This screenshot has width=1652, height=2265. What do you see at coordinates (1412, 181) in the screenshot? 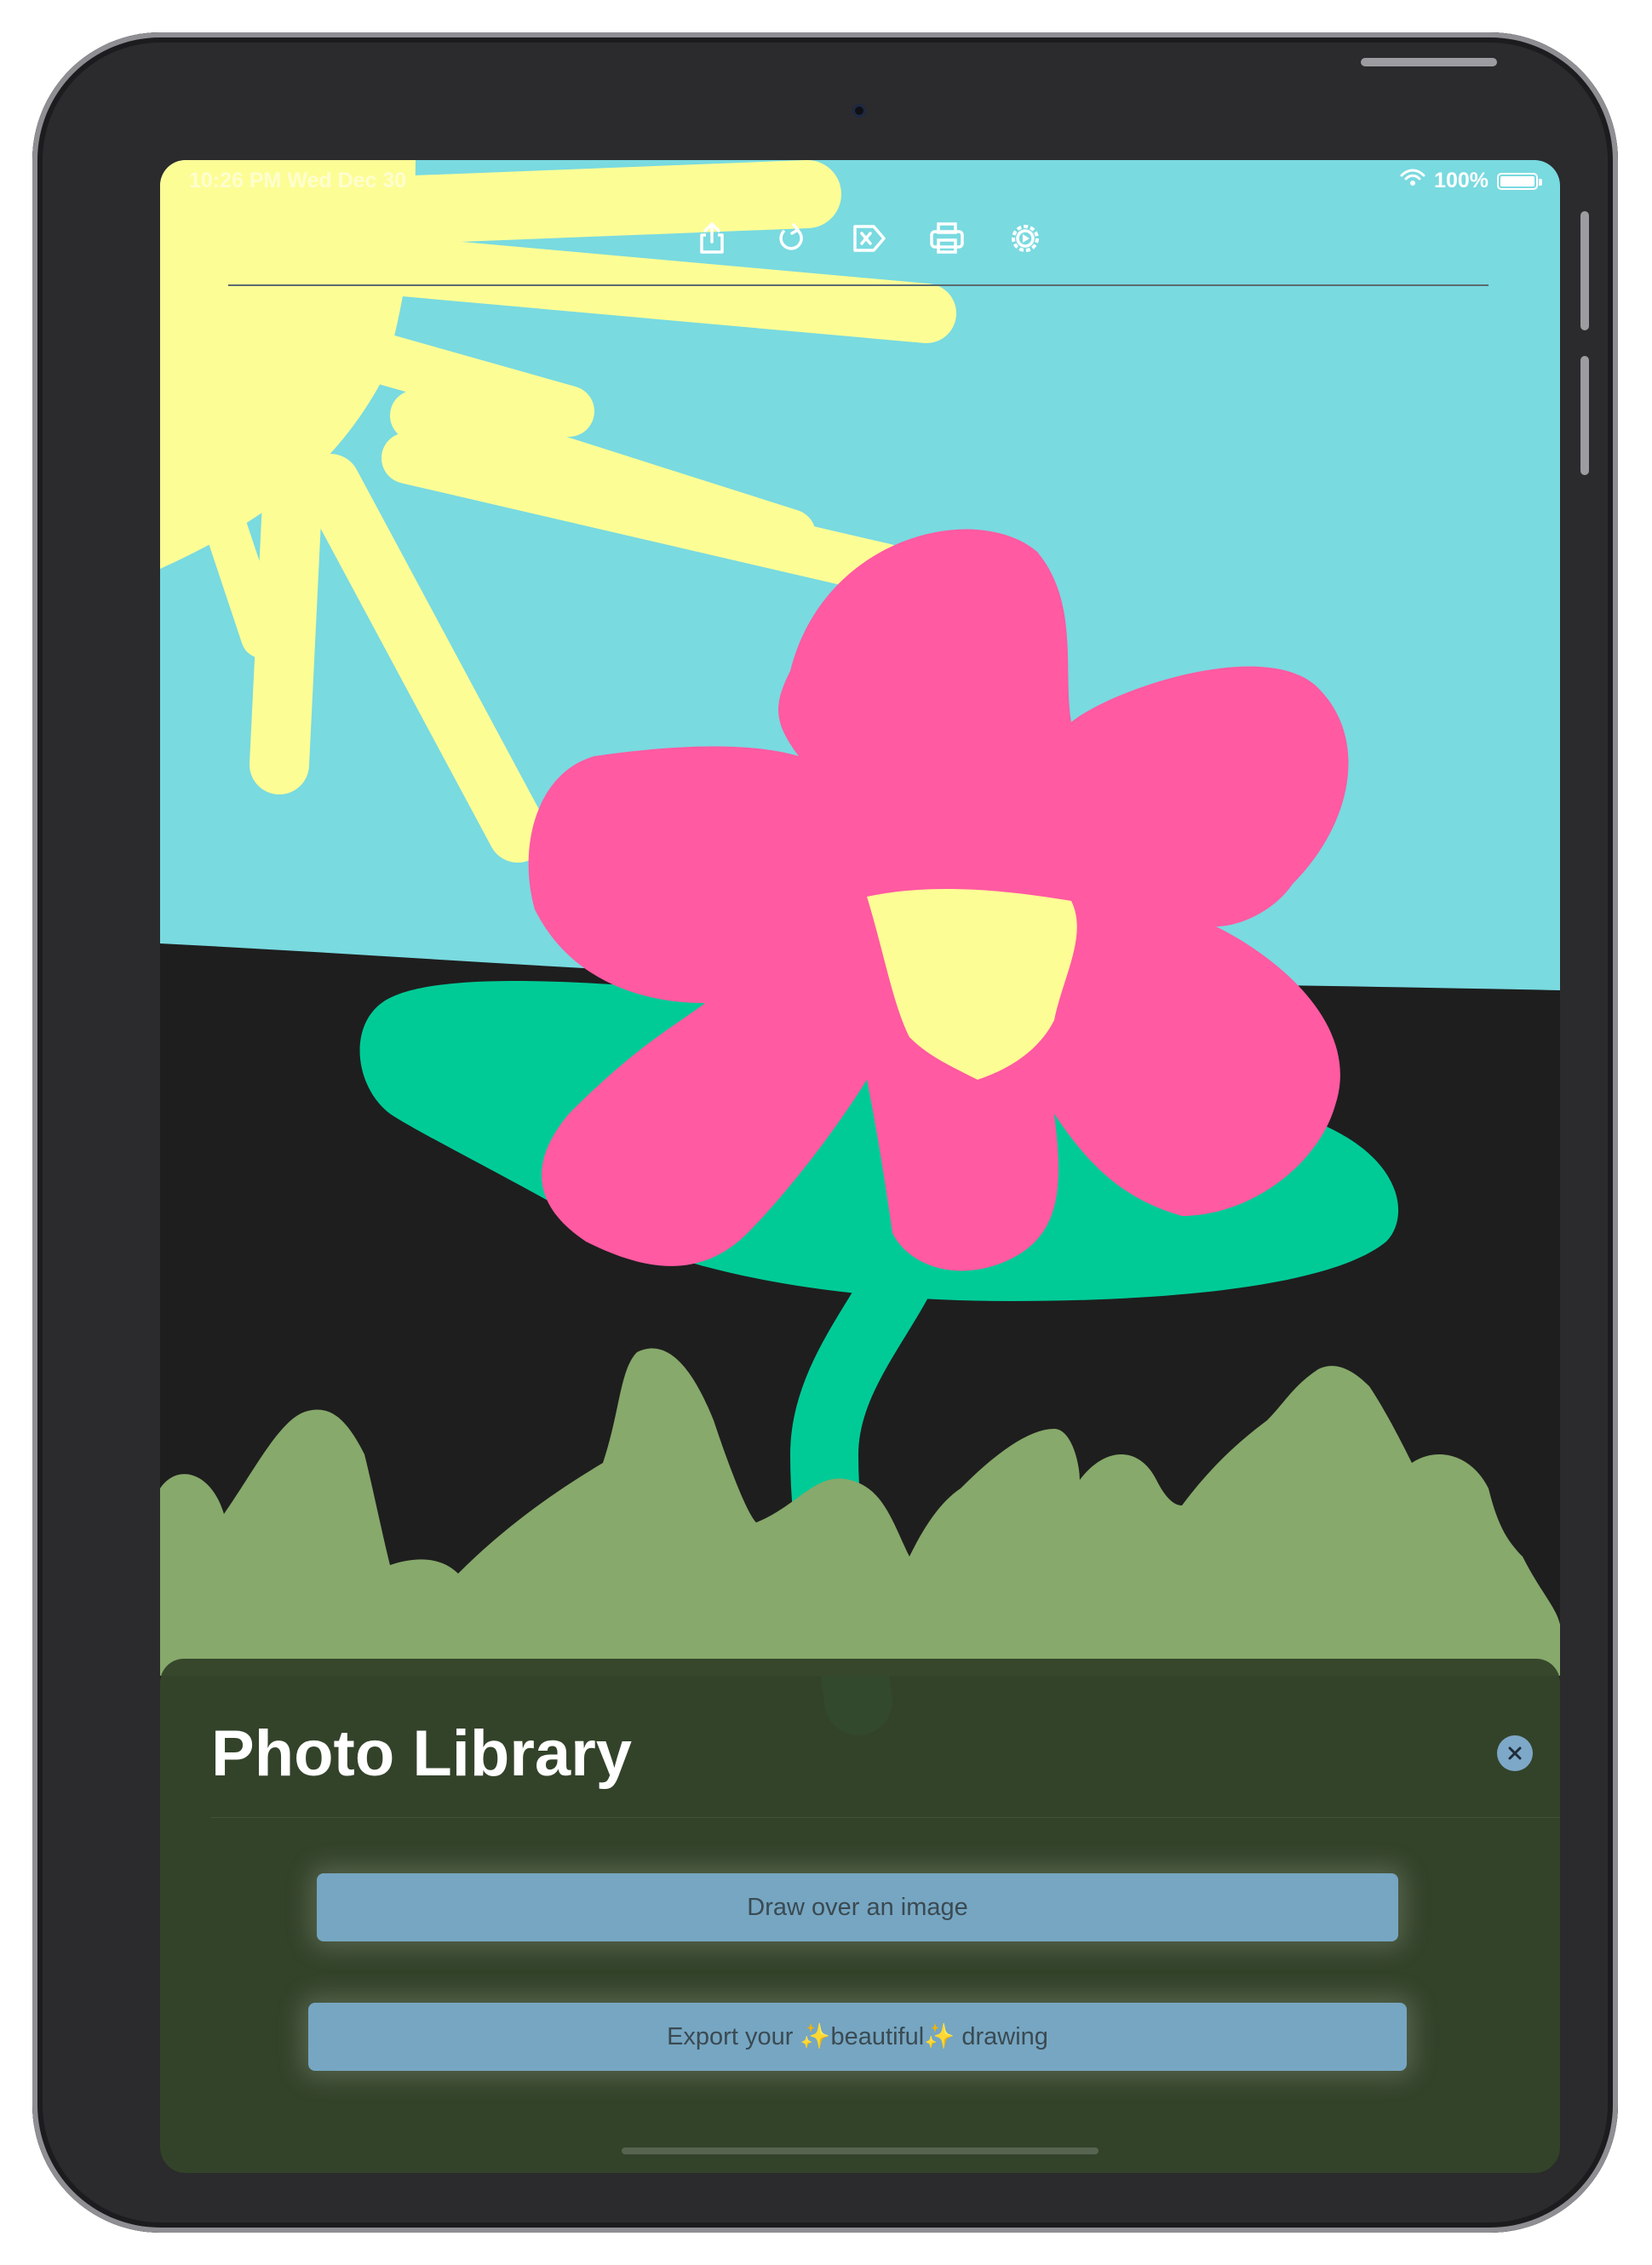
I see `wifi-icon` at bounding box center [1412, 181].